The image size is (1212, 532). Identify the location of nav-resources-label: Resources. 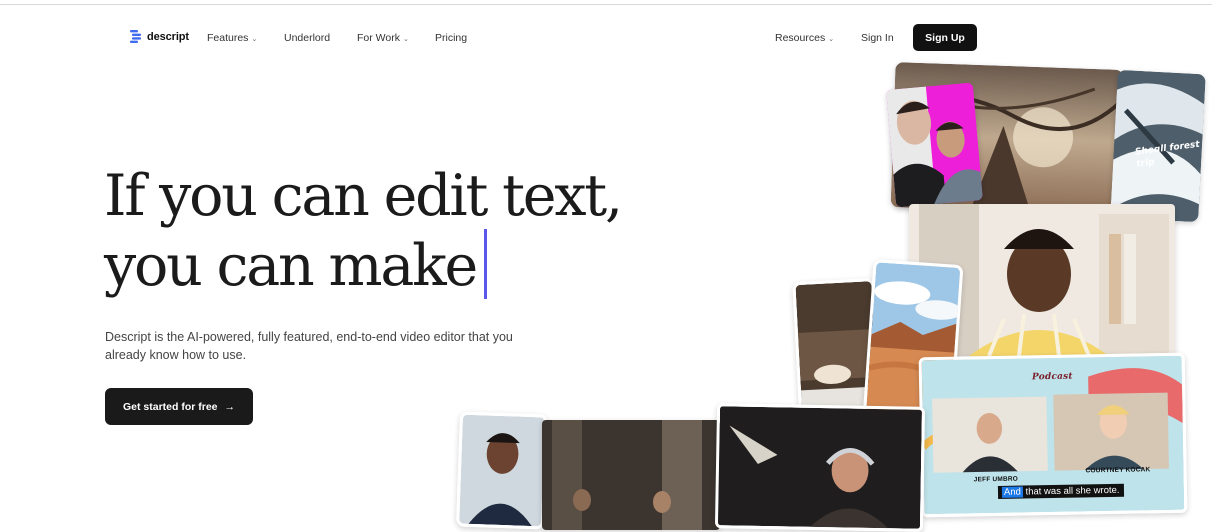
(800, 38).